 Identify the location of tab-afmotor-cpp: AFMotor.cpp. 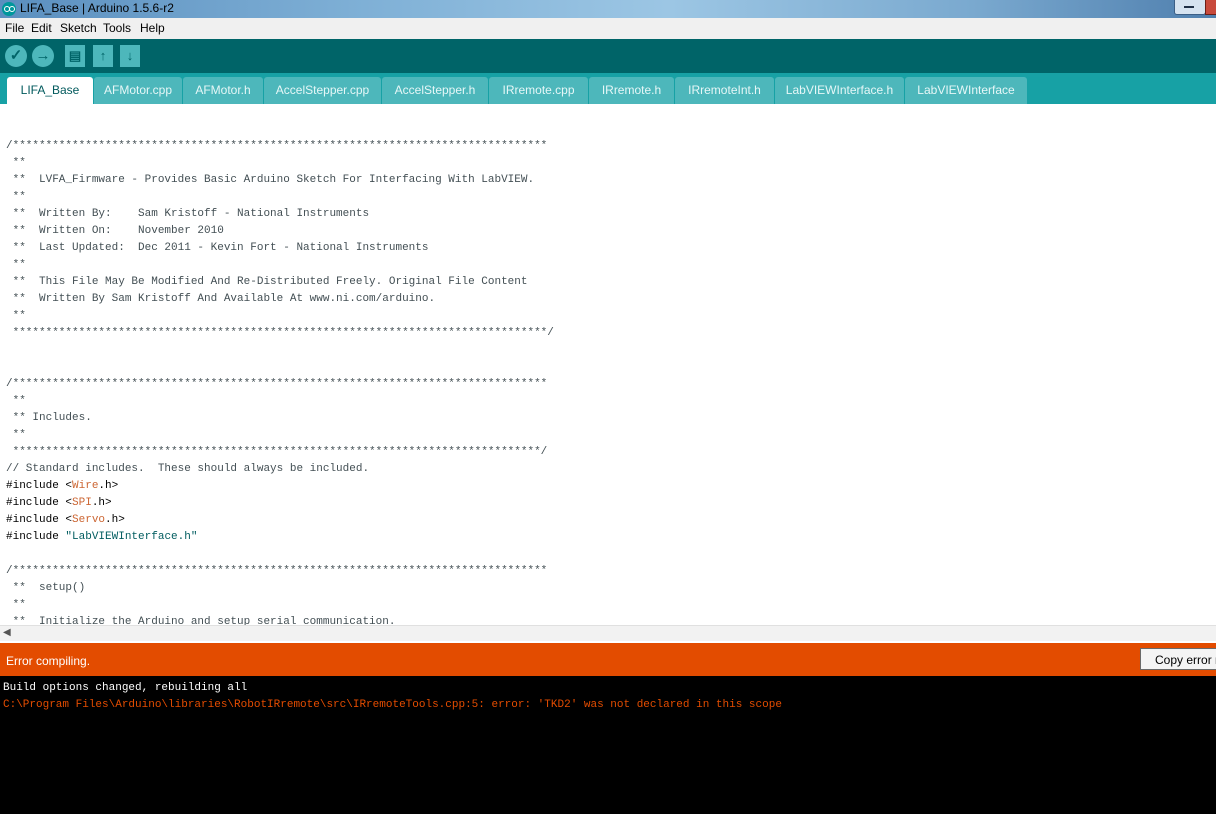
(138, 90).